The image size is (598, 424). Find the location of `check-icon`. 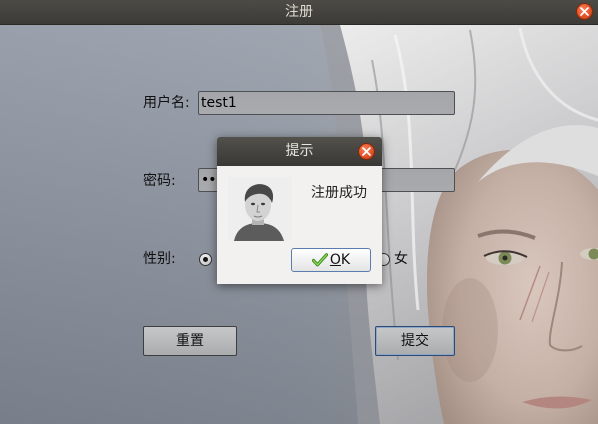

check-icon is located at coordinates (319, 260).